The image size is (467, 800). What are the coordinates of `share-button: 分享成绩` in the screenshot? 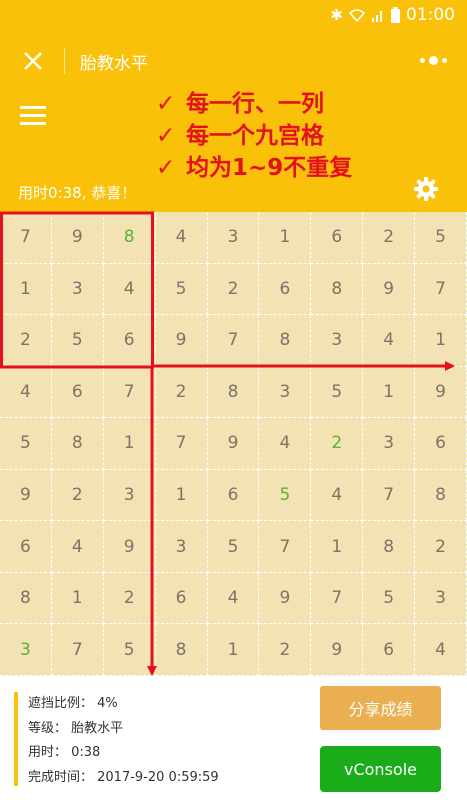 It's located at (380, 708).